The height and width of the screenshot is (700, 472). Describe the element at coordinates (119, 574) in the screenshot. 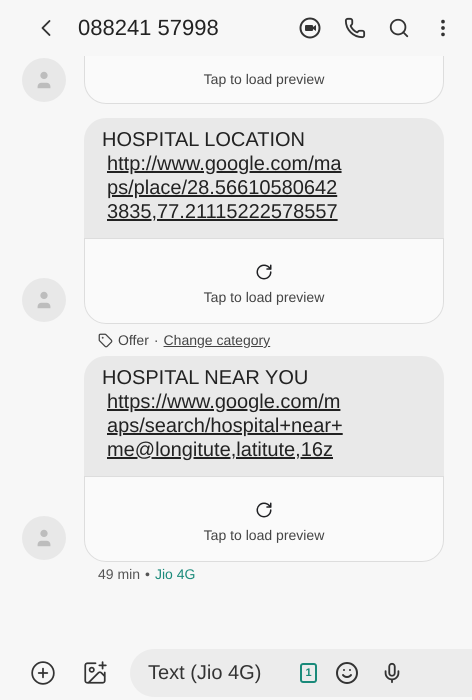

I see `message-time: 49 min` at that location.